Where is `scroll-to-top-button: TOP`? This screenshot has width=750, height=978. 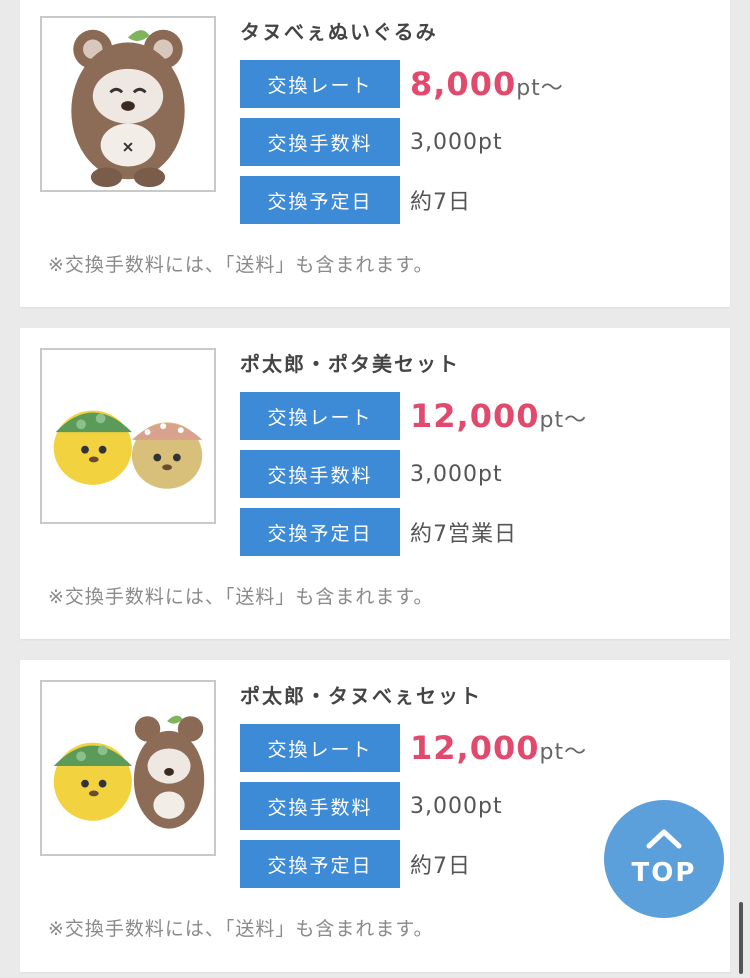 scroll-to-top-button: TOP is located at coordinates (664, 859).